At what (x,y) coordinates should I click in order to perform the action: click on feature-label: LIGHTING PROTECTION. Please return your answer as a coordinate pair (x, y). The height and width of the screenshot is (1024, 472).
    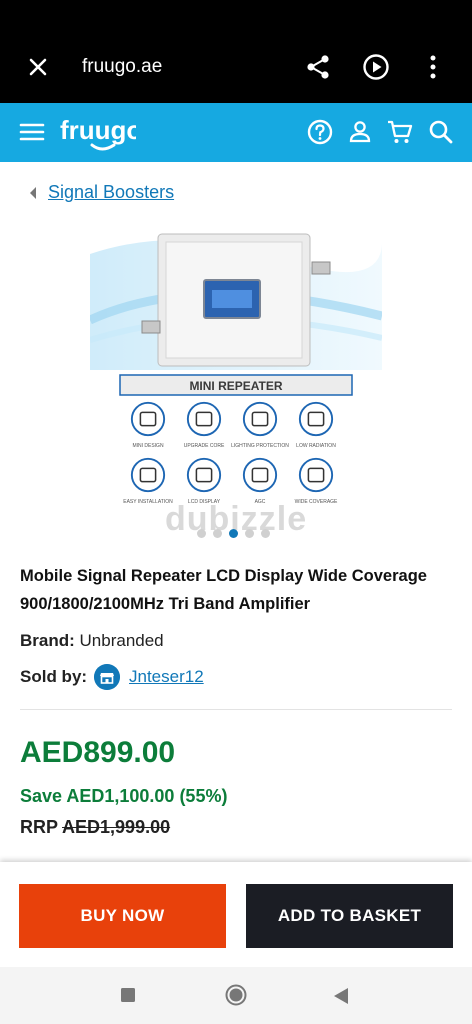
    Looking at the image, I should click on (260, 446).